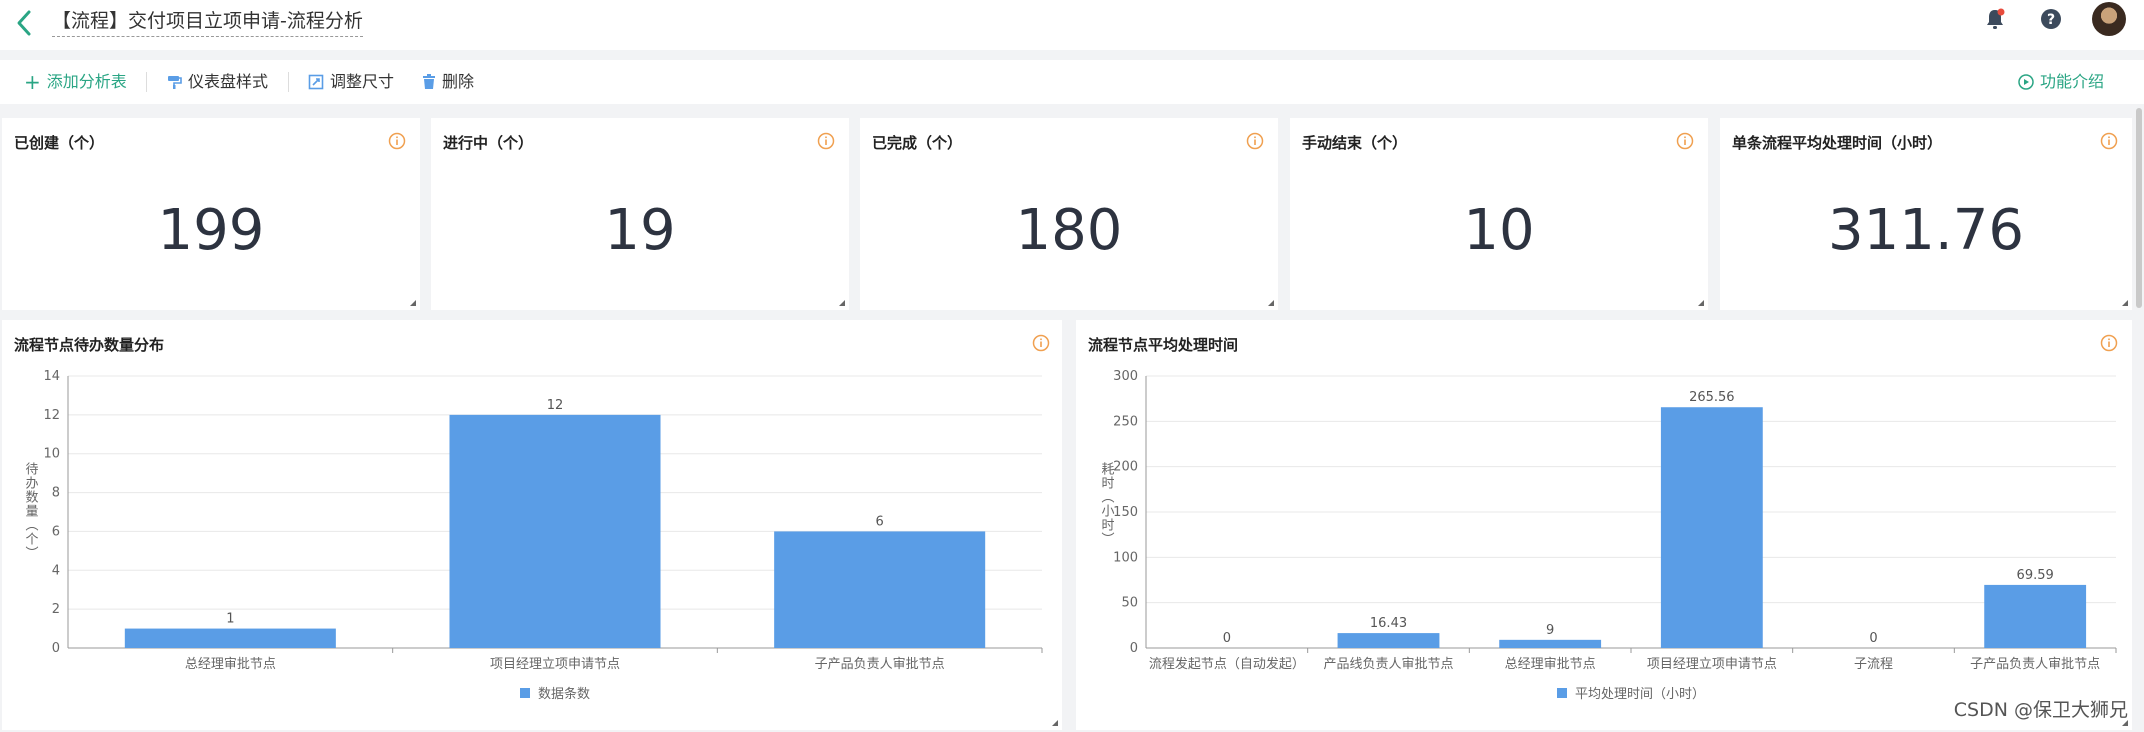 The height and width of the screenshot is (732, 2144). I want to click on x-tick-label: 子流程, so click(1873, 664).